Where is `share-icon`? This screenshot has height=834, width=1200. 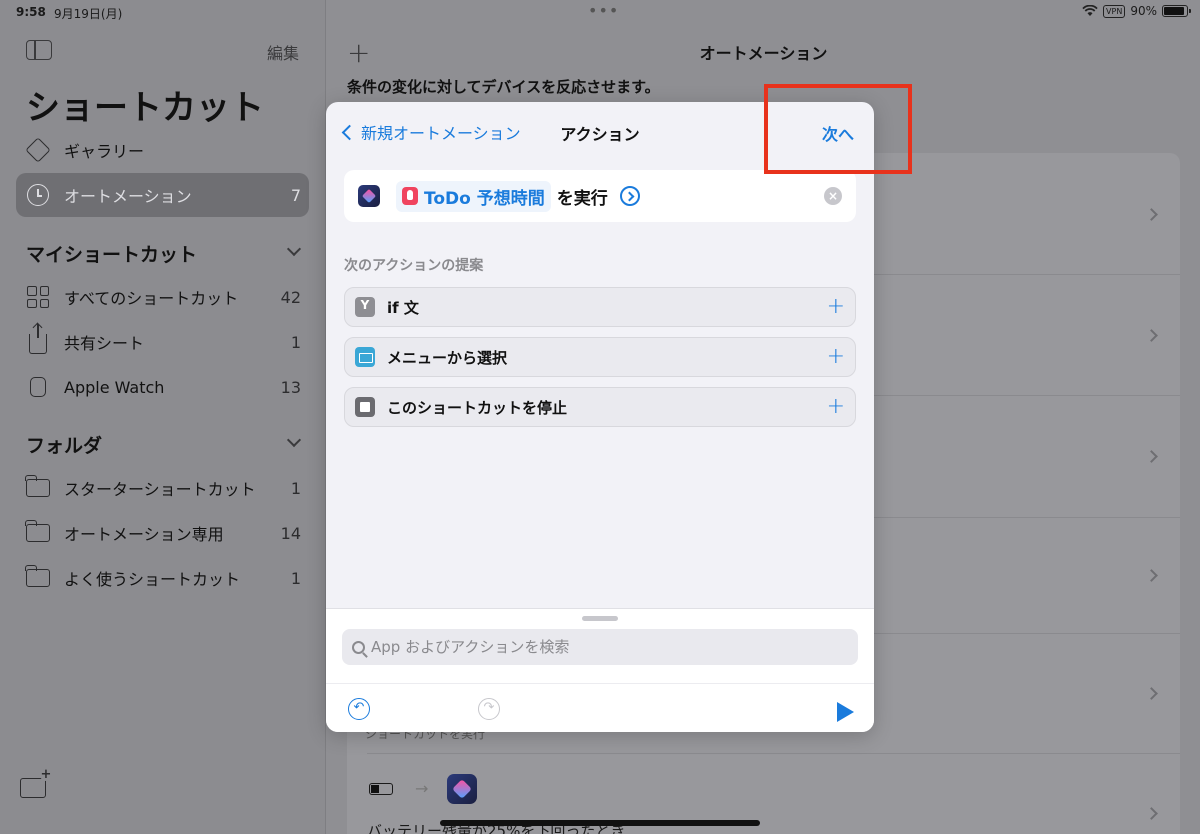
share-icon is located at coordinates (38, 339).